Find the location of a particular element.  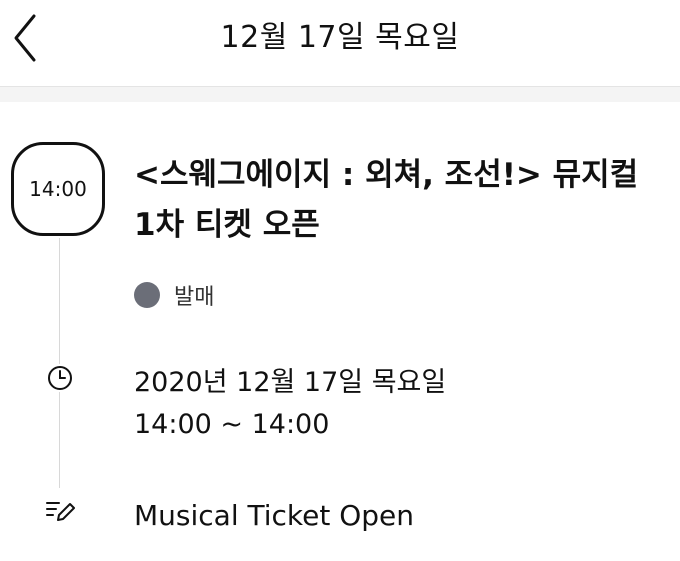

event-date: 2020년 12월 17일 목요일 is located at coordinates (290, 382).